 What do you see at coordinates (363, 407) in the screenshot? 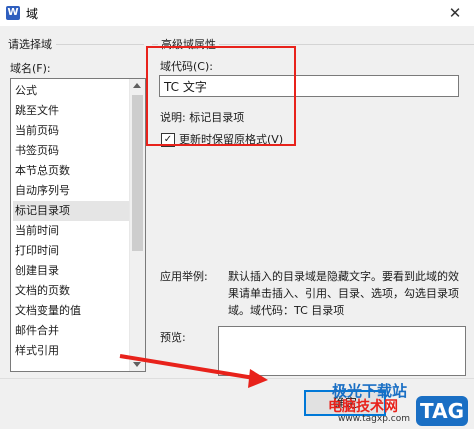
I see `watermark-text-2: 电脑技术网` at bounding box center [363, 407].